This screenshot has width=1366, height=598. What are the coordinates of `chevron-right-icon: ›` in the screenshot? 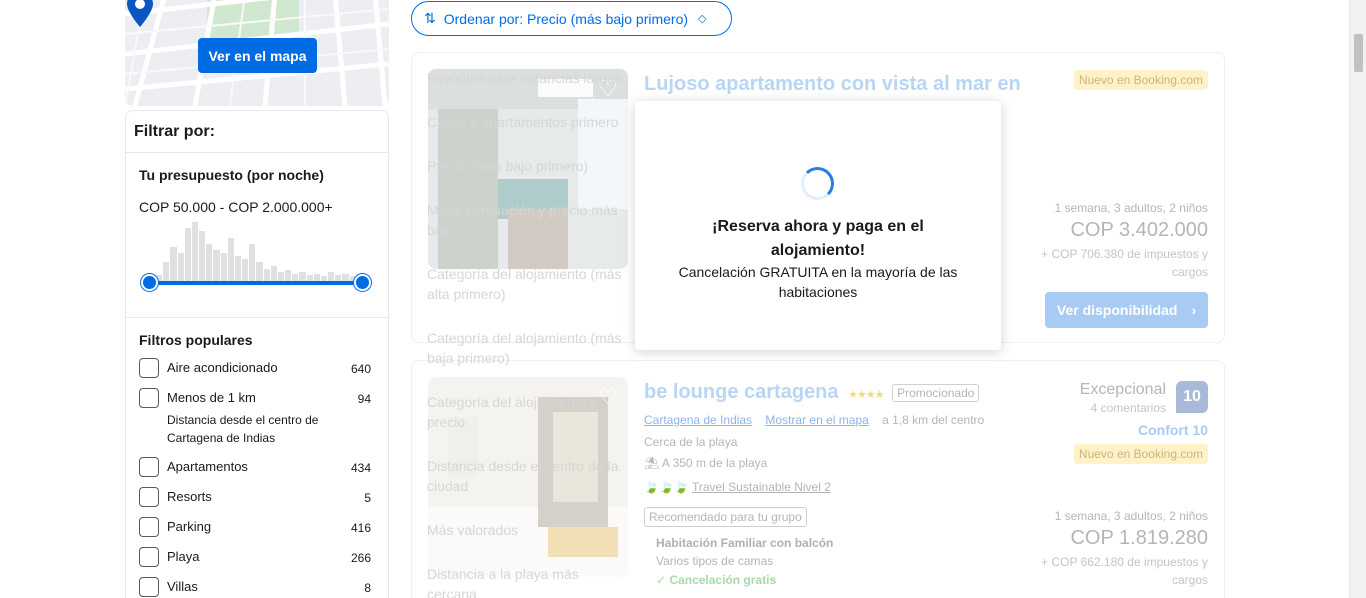 It's located at (1194, 310).